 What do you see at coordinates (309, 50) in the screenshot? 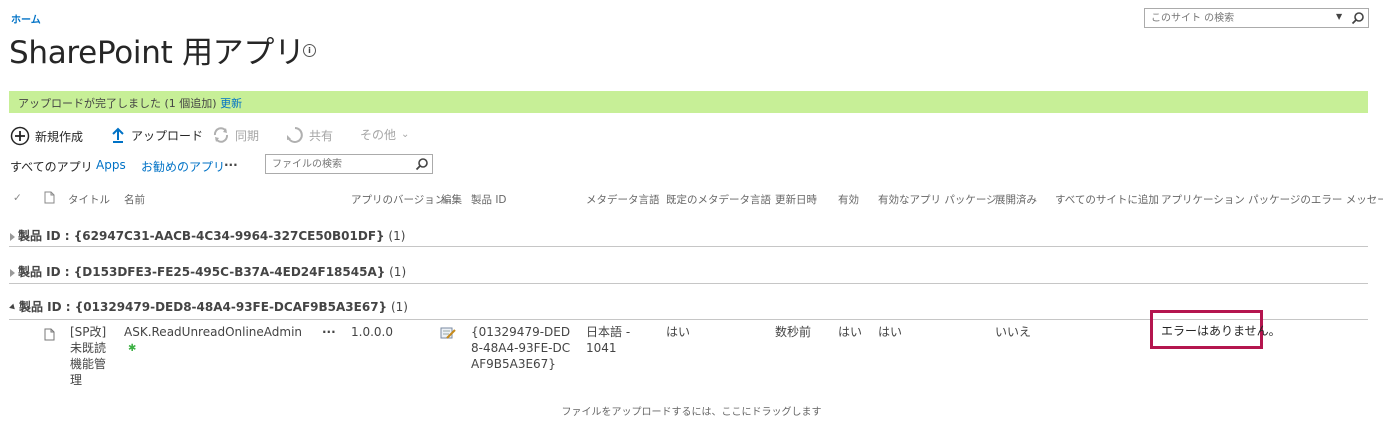
I see `info-circle-icon: i` at bounding box center [309, 50].